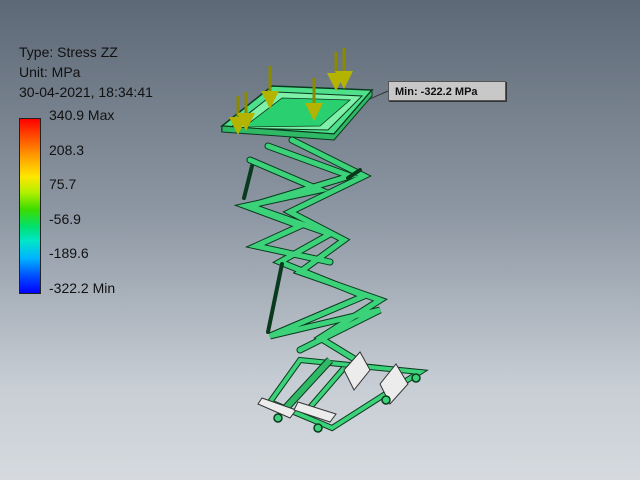 This screenshot has height=480, width=640. I want to click on scissor-arms, so click(310, 250).